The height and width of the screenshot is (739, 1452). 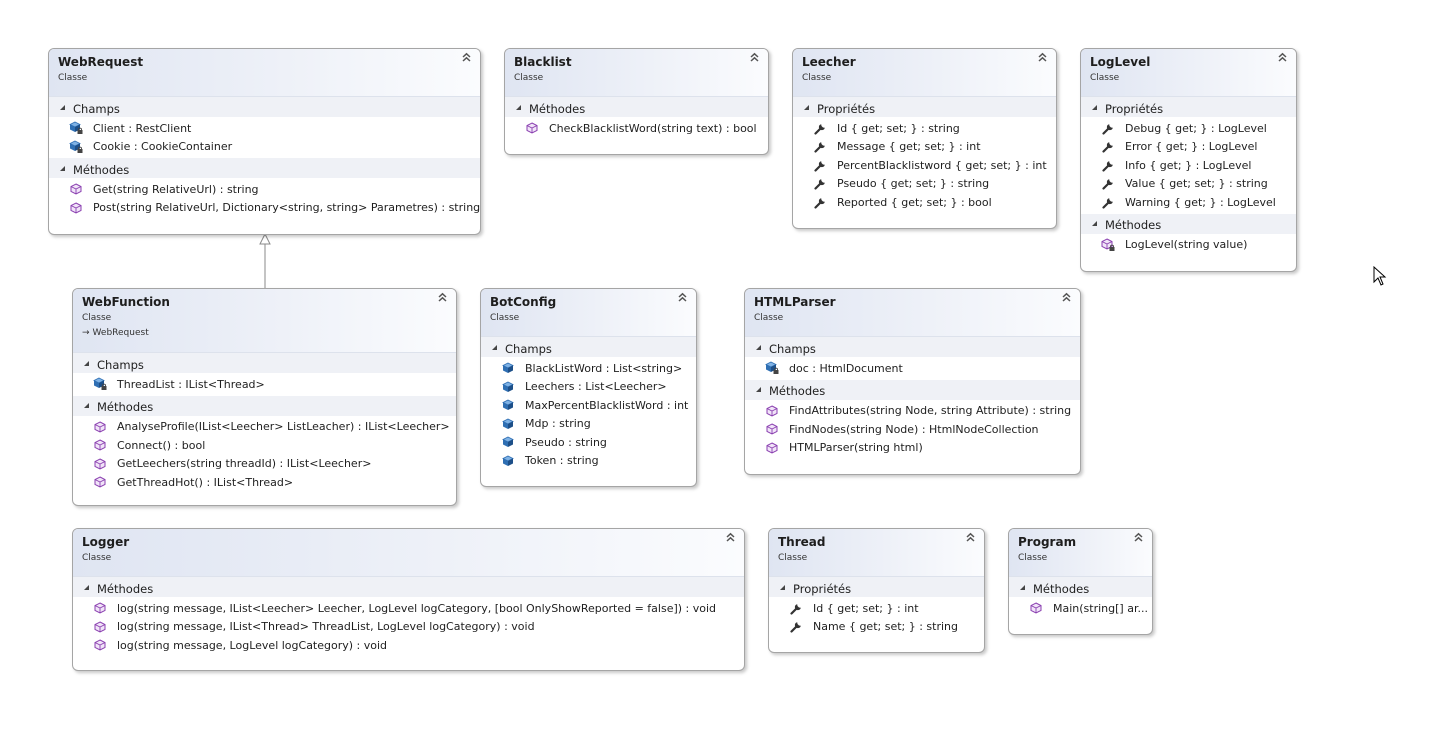 What do you see at coordinates (1188, 165) in the screenshot?
I see `member-item: Info { get; } : LogLevel` at bounding box center [1188, 165].